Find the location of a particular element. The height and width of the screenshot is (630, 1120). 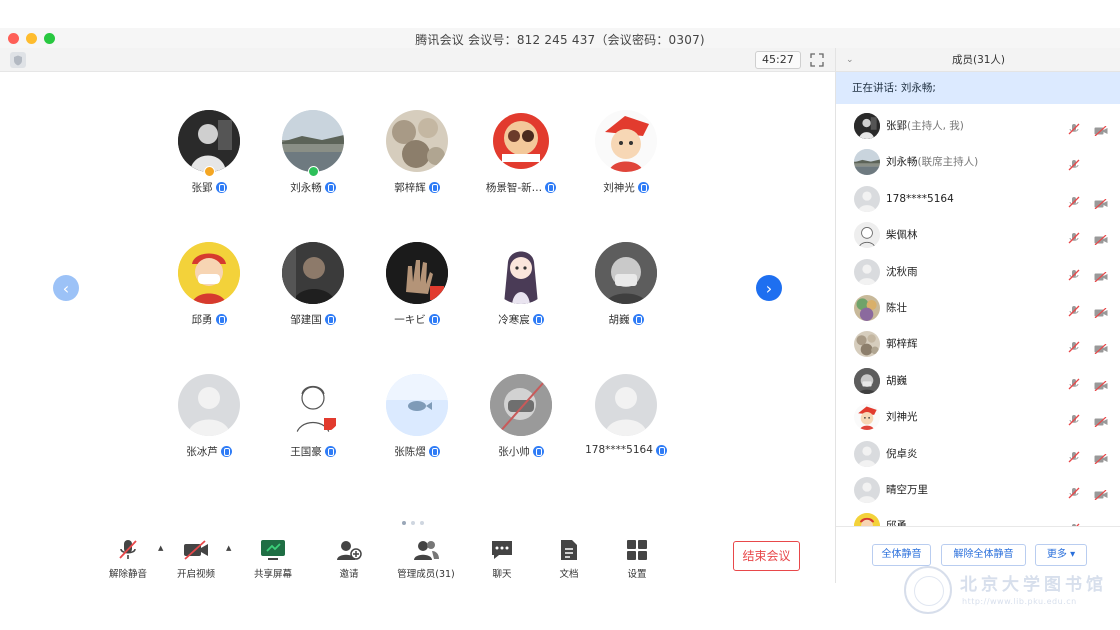

members-panel-header: ⌄ 成员(31人) is located at coordinates (978, 60).